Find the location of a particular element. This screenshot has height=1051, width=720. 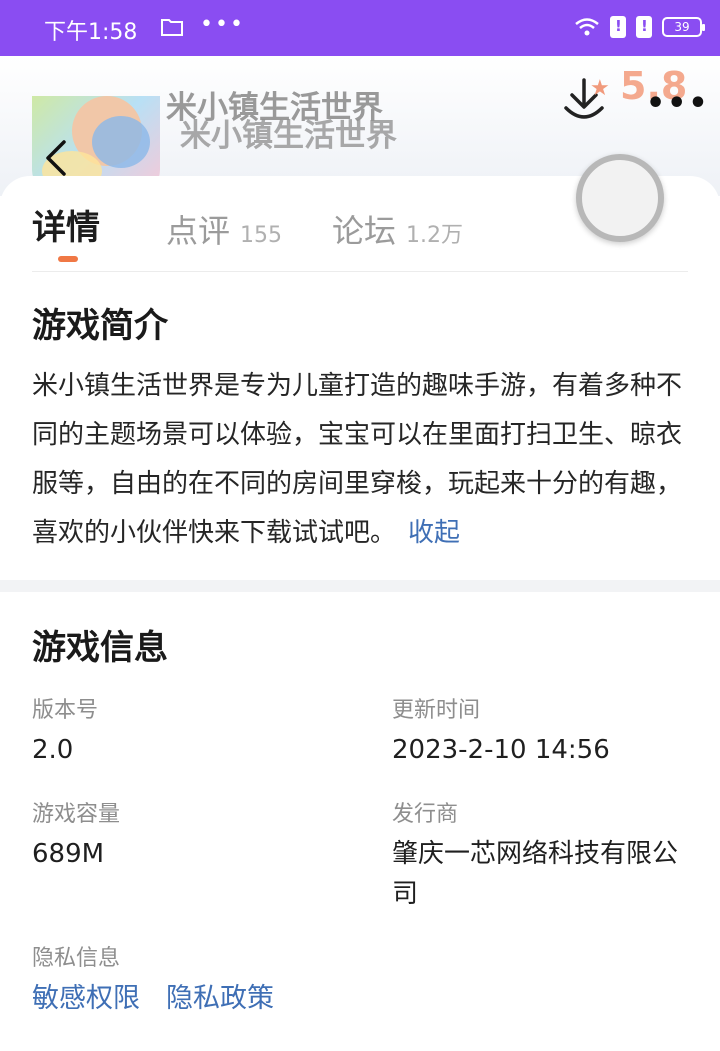

tab-details: 详情 is located at coordinates (66, 224).